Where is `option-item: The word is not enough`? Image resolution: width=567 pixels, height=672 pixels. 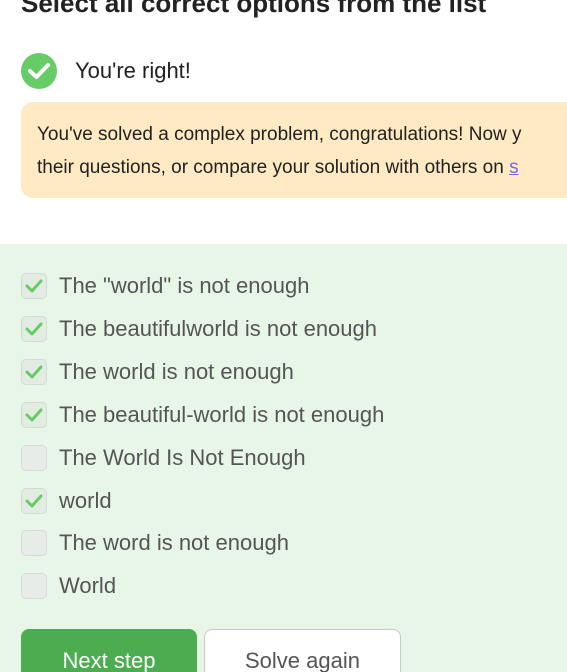 option-item: The word is not enough is located at coordinates (155, 543).